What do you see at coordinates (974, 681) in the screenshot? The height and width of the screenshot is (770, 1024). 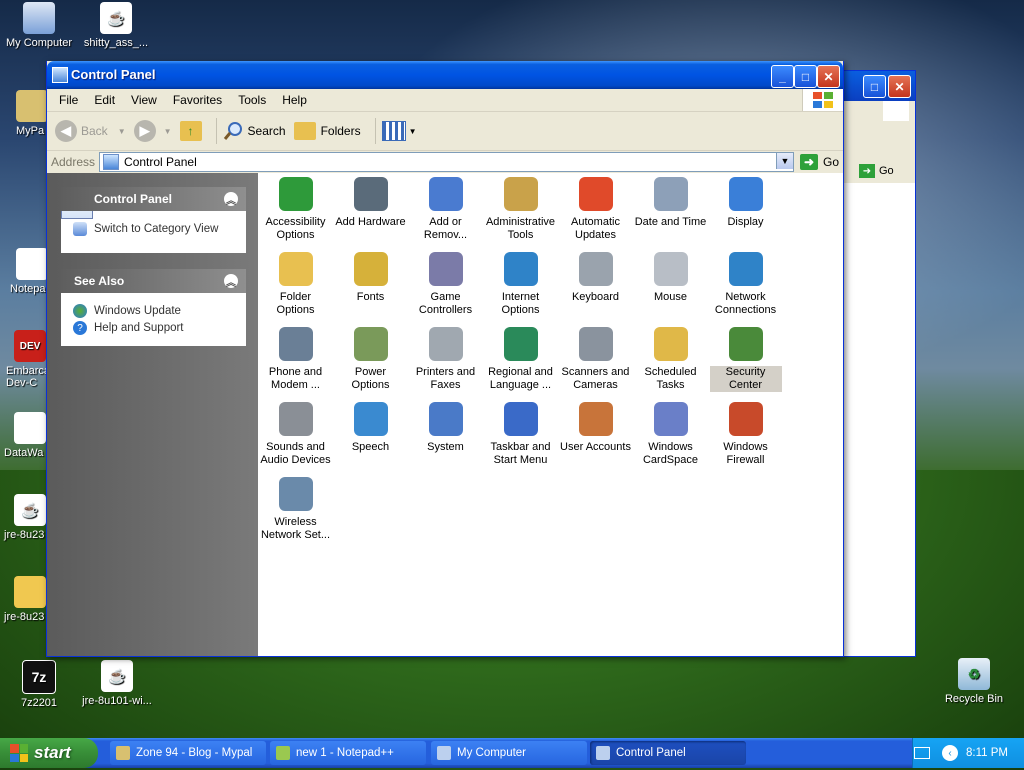 I see `desktop-icon-recycle-bin: ♻ Recycle Bin` at bounding box center [974, 681].